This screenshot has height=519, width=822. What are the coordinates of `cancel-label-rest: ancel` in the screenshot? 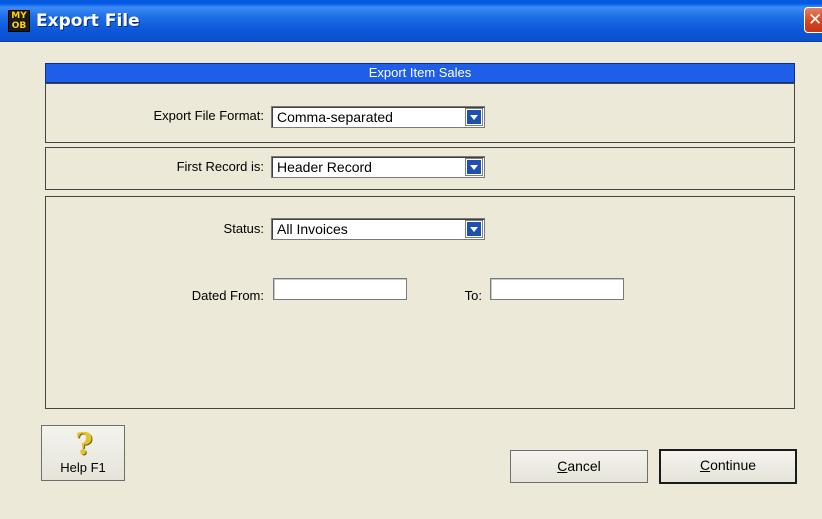 It's located at (584, 466).